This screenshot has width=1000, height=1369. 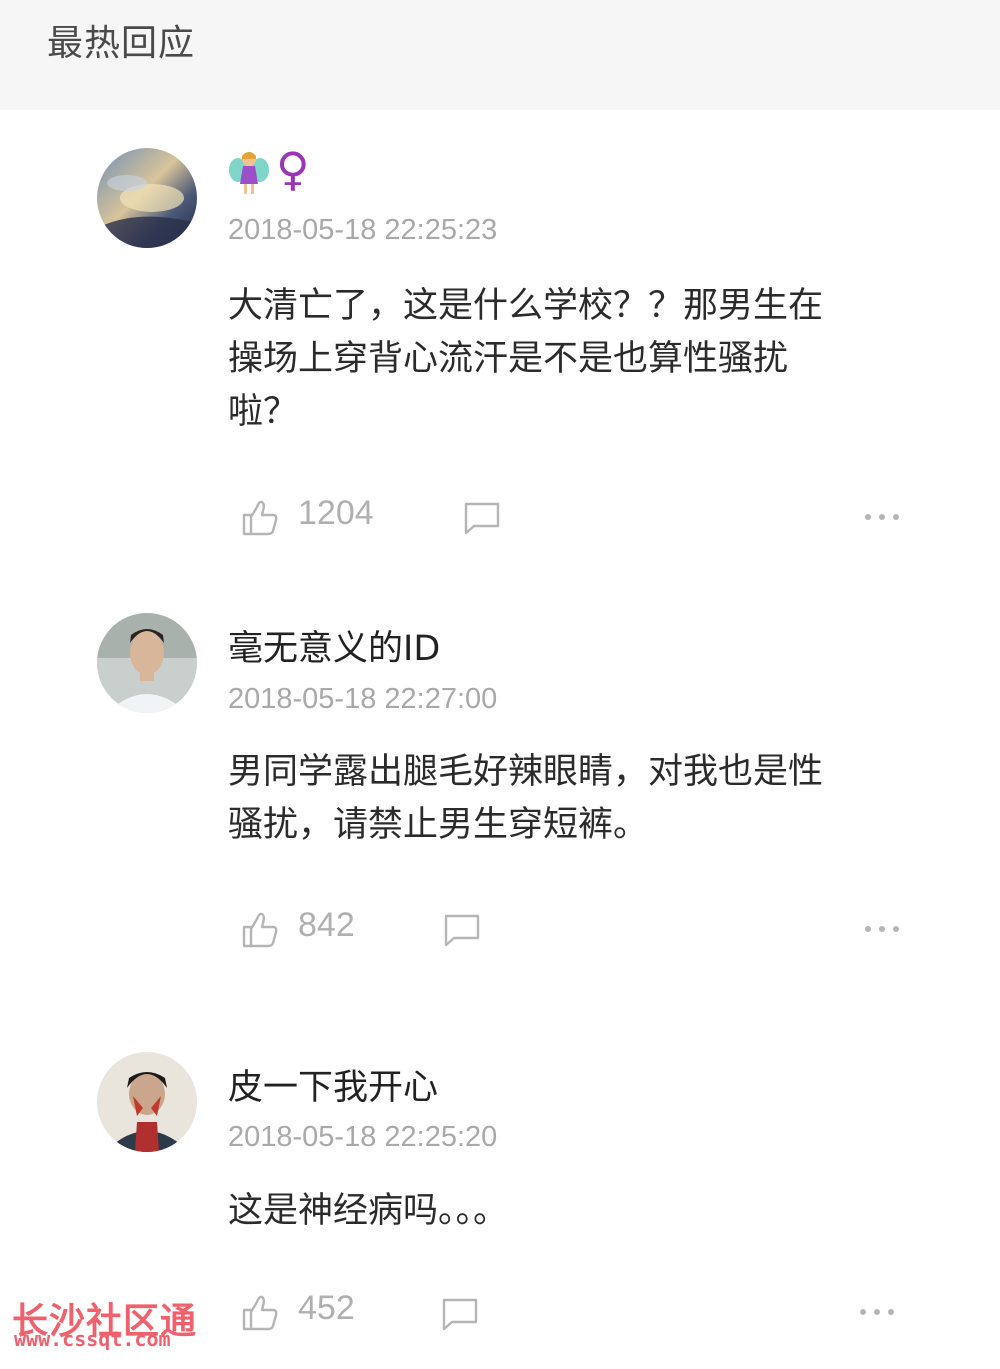 I want to click on section-header: 最热回应, so click(x=500, y=55).